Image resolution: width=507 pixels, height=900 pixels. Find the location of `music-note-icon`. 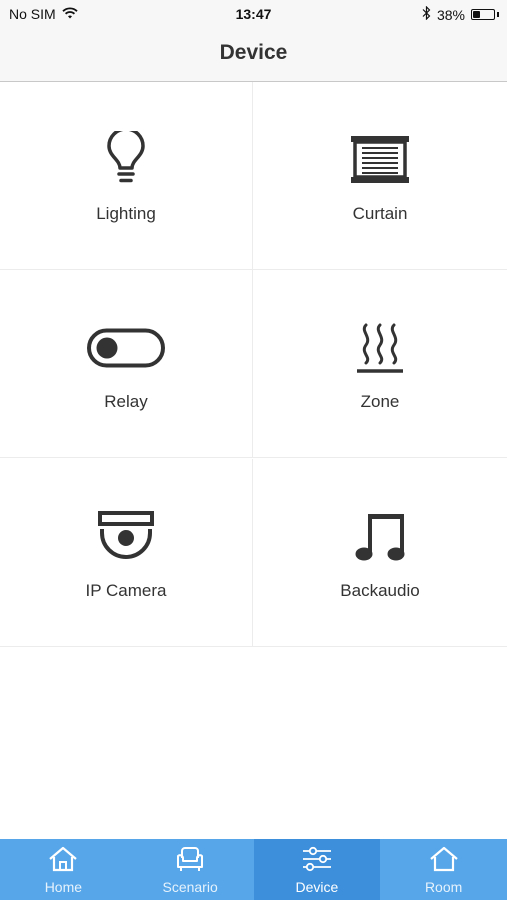

music-note-icon is located at coordinates (380, 537).